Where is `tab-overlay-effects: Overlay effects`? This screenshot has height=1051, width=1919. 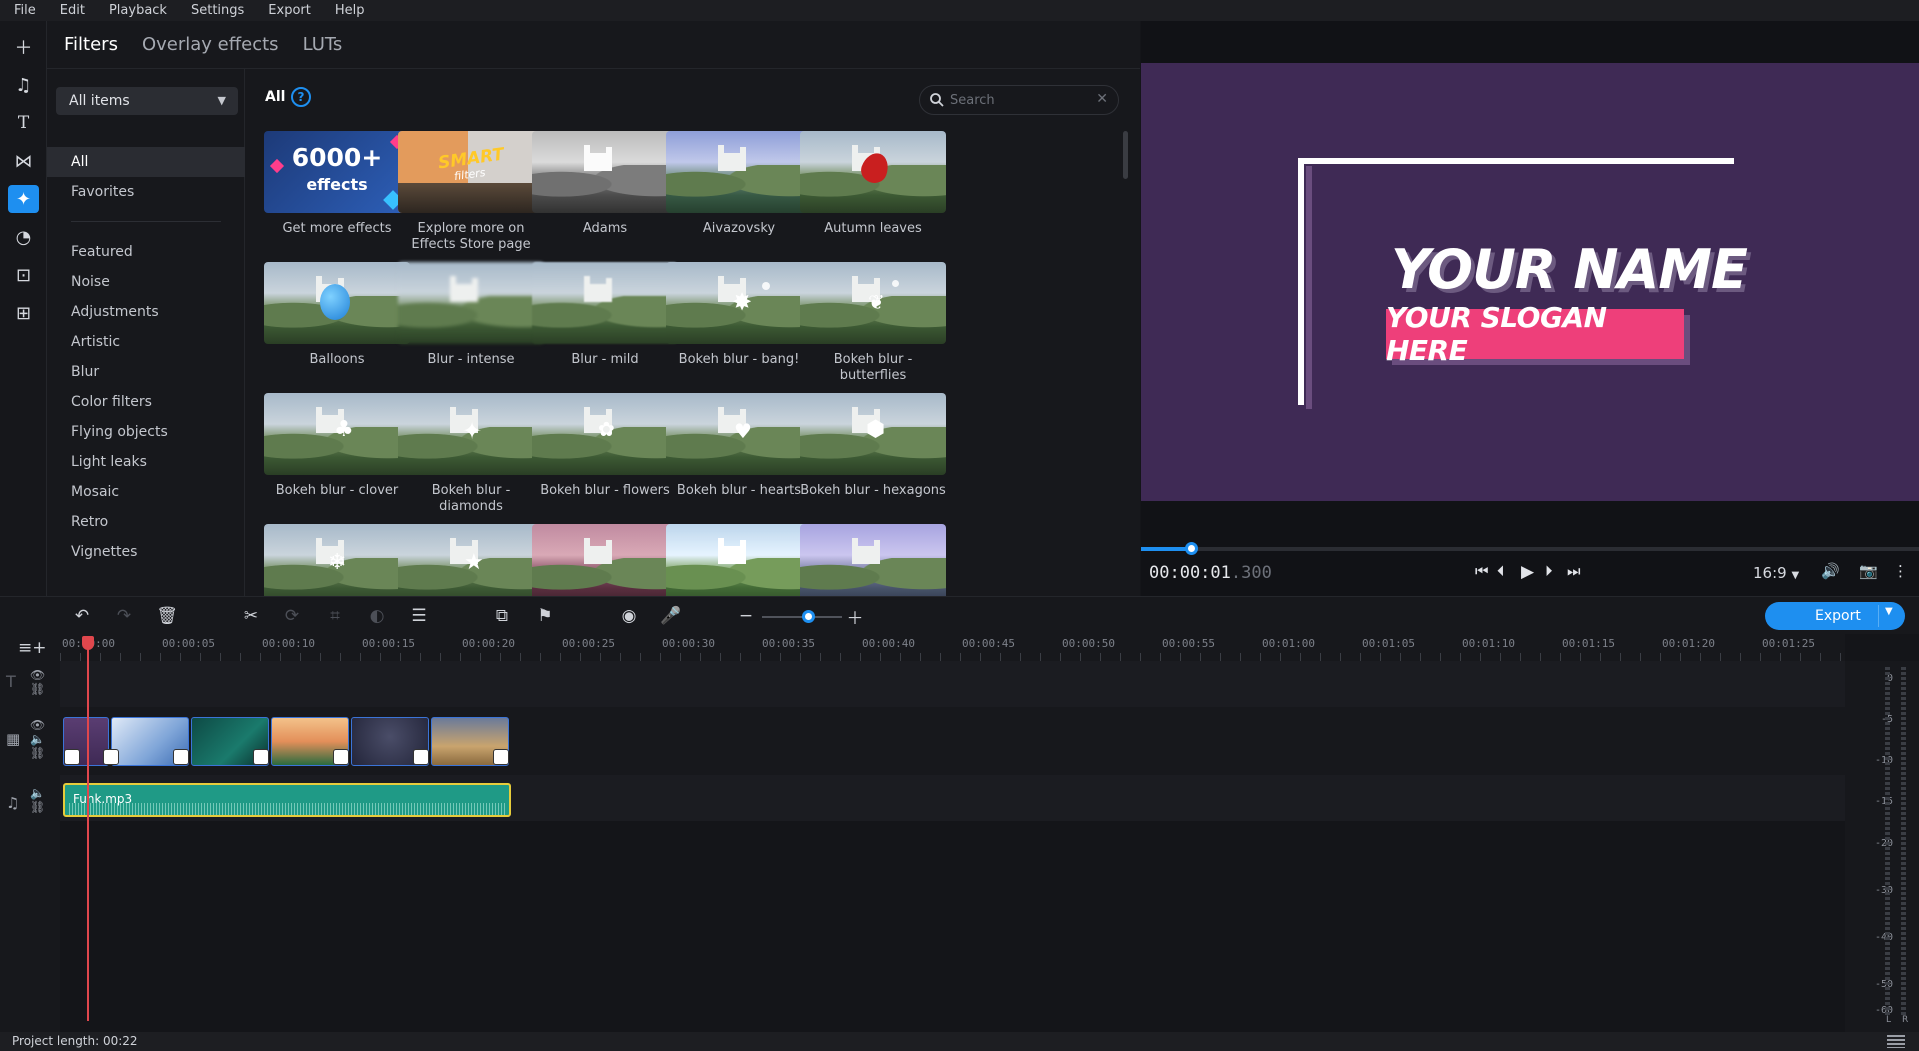
tab-overlay-effects: Overlay effects is located at coordinates (210, 44).